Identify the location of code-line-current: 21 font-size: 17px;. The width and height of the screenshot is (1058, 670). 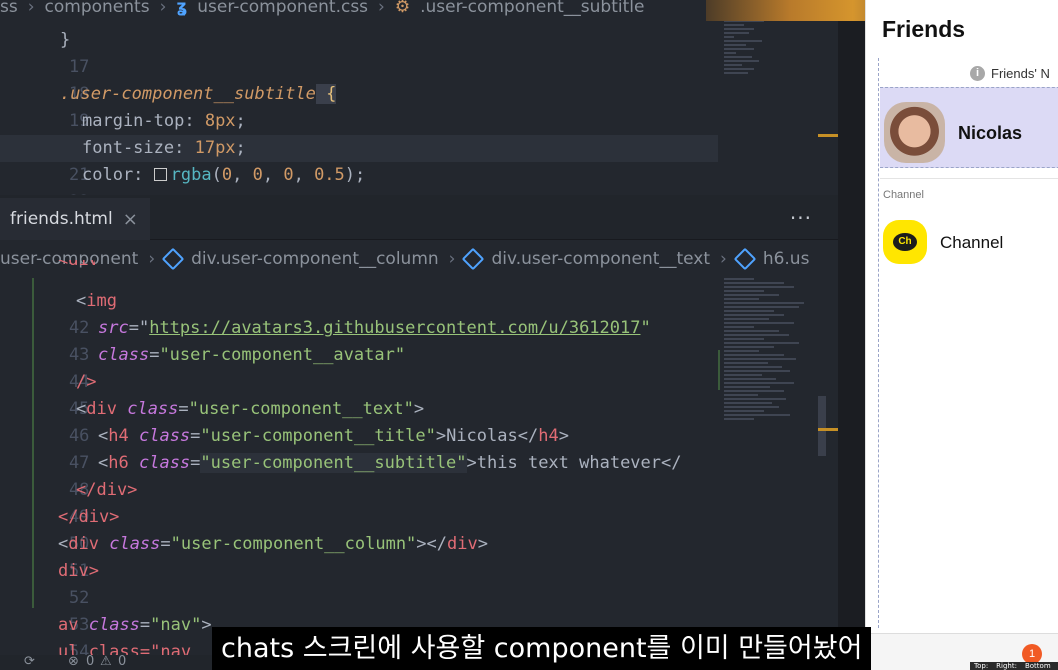
(359, 160).